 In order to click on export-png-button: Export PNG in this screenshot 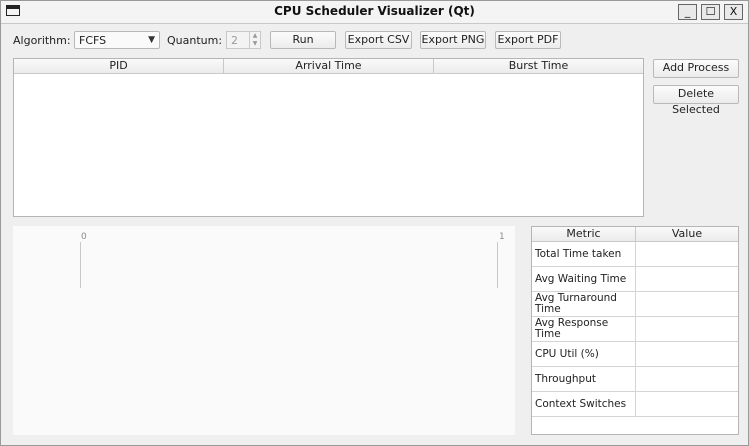, I will do `click(453, 40)`.